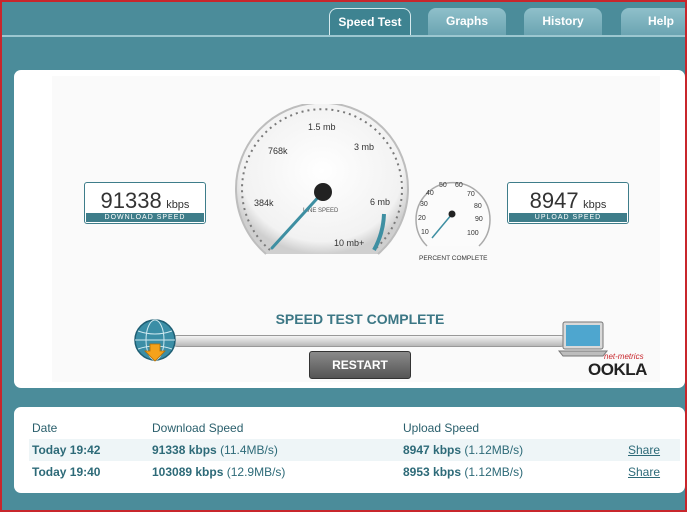 This screenshot has width=687, height=512. I want to click on ookla-name: OOKLA, so click(617, 369).